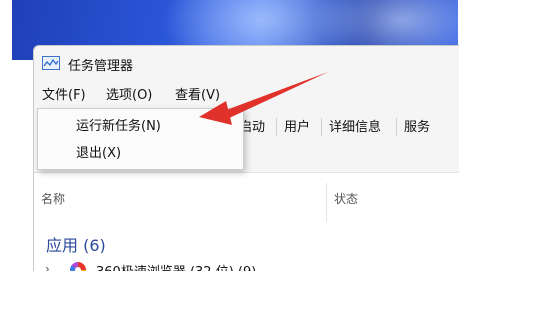  I want to click on browser-icon, so click(78, 266).